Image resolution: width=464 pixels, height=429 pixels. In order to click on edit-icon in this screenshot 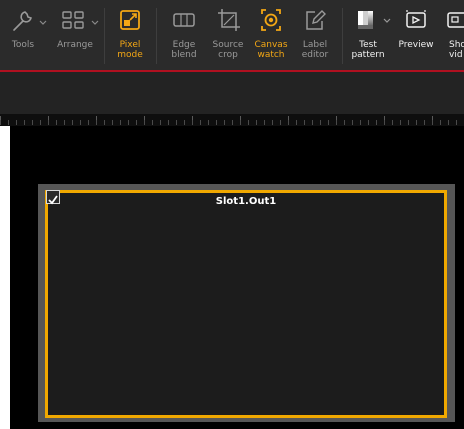, I will do `click(315, 20)`.